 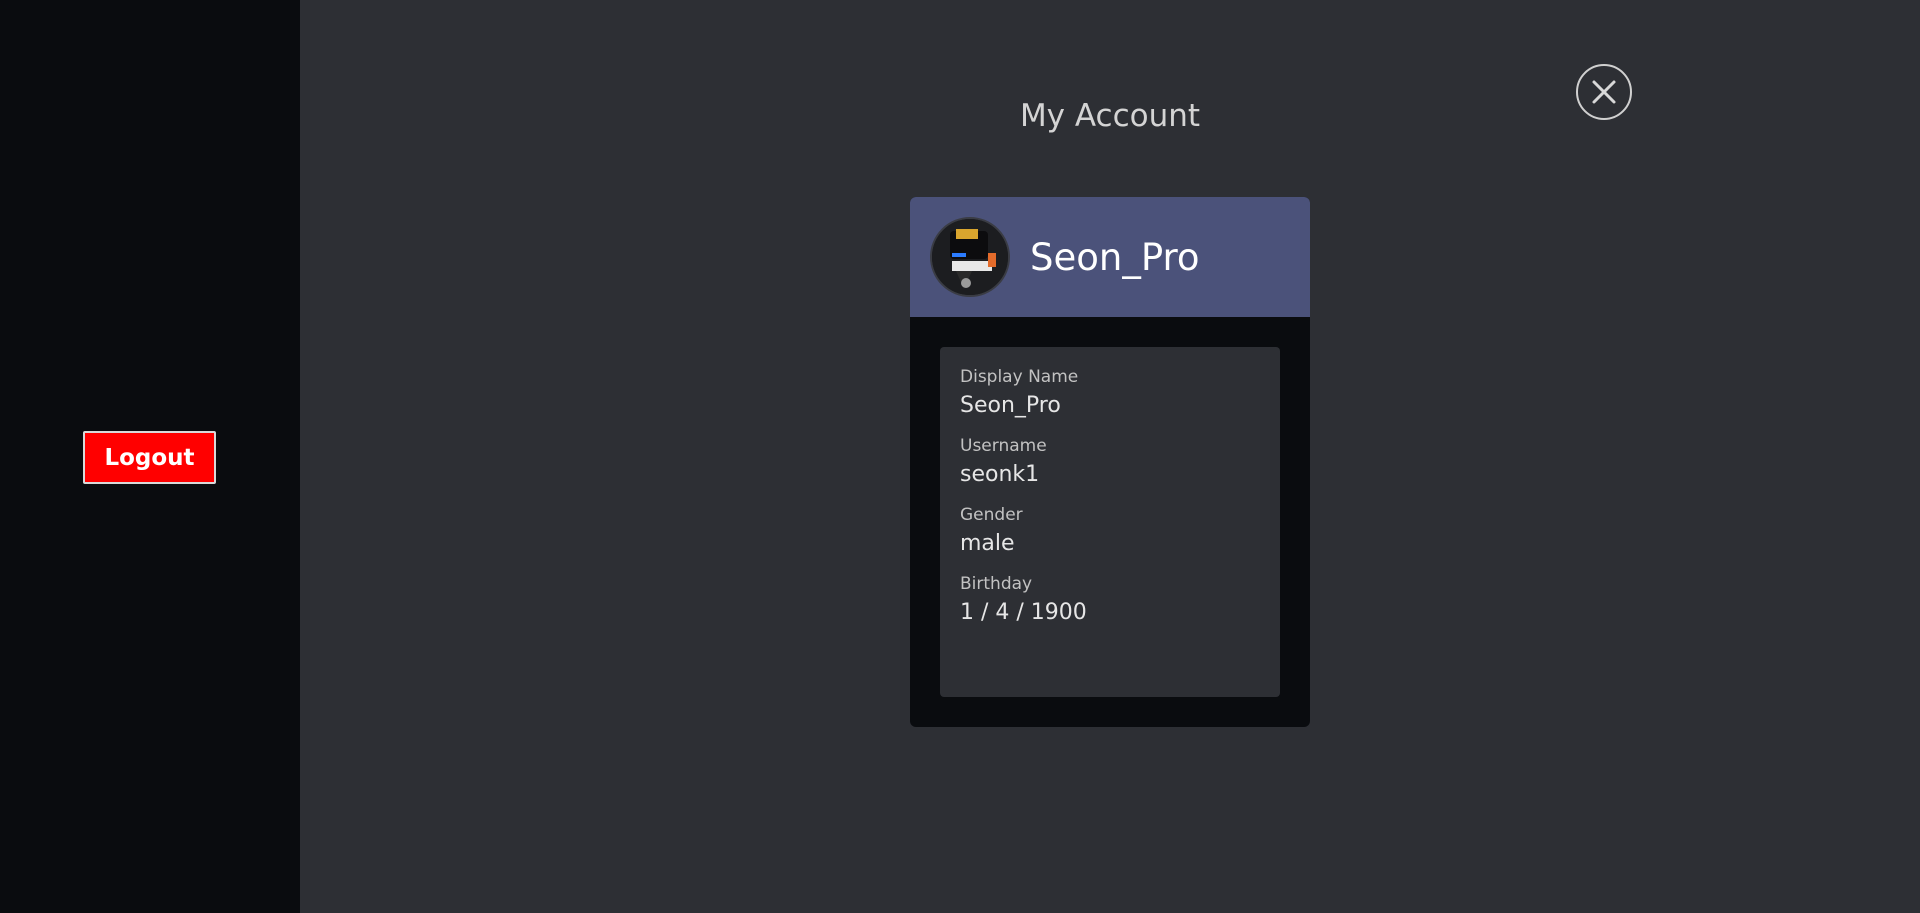 I want to click on username-row: Username seonk1, so click(x=1110, y=461).